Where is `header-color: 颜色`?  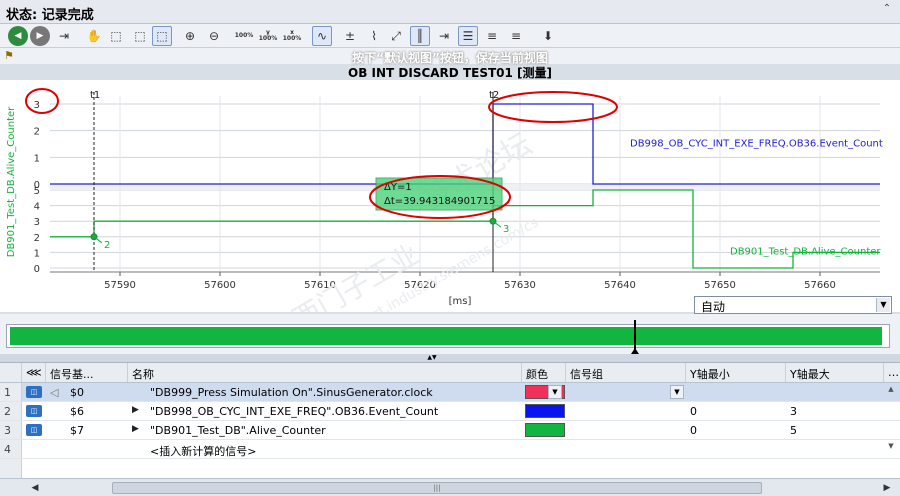 header-color: 颜色 is located at coordinates (544, 372).